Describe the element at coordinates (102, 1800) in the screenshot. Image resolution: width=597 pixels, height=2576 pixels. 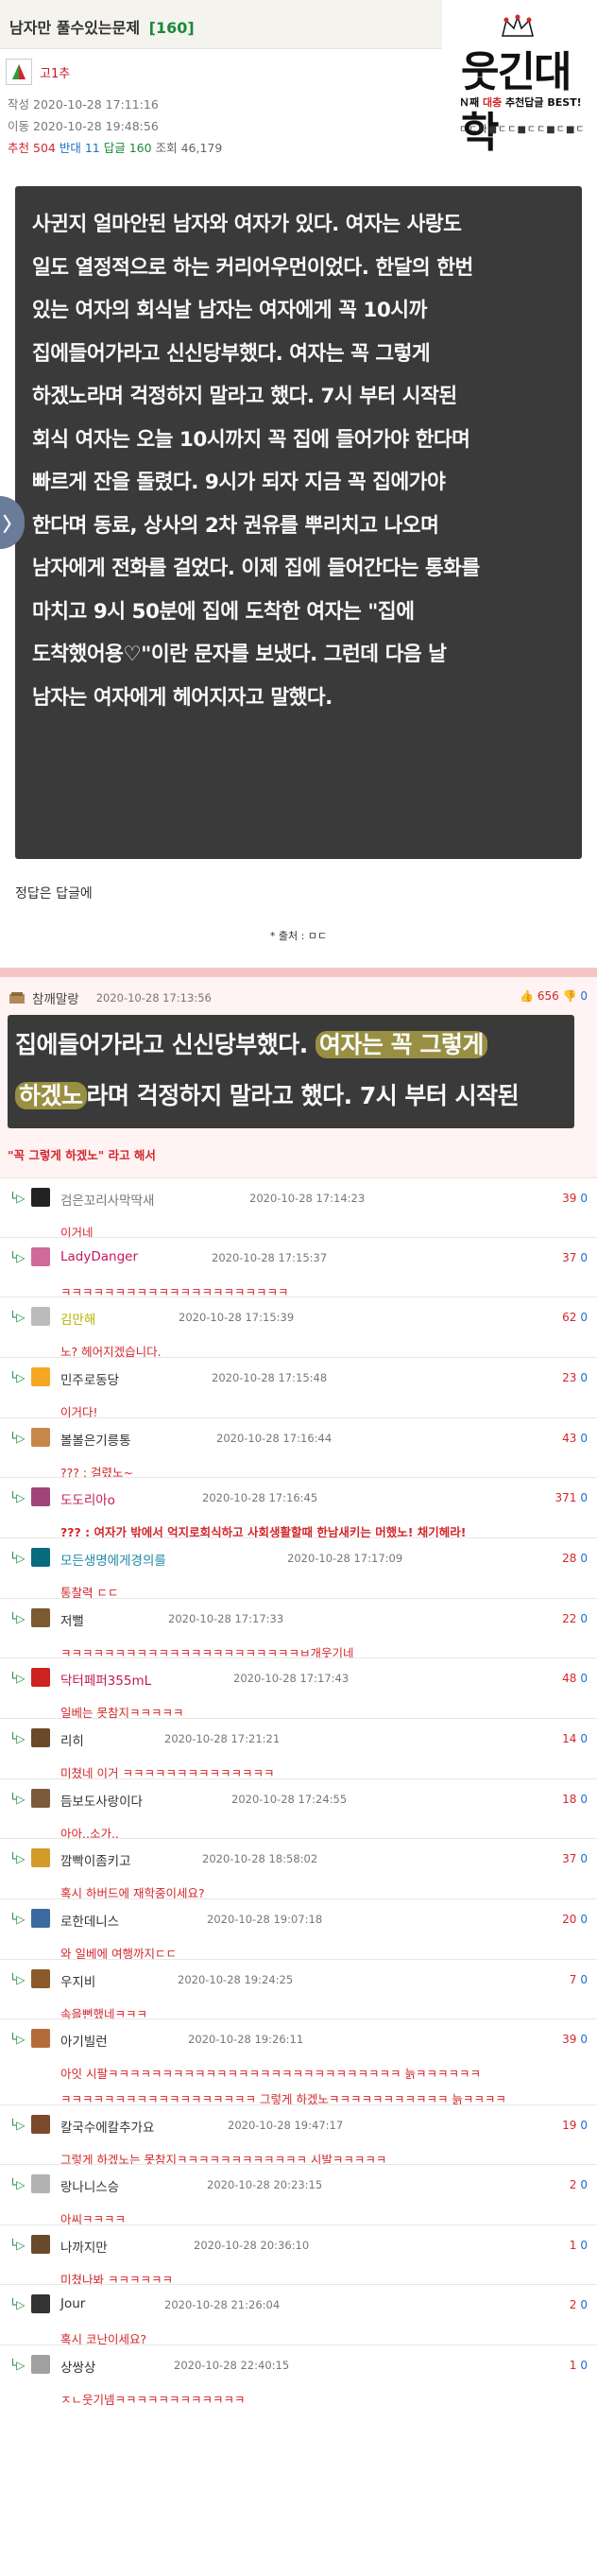
I see `comment-author: 듬보도사랑이다` at that location.